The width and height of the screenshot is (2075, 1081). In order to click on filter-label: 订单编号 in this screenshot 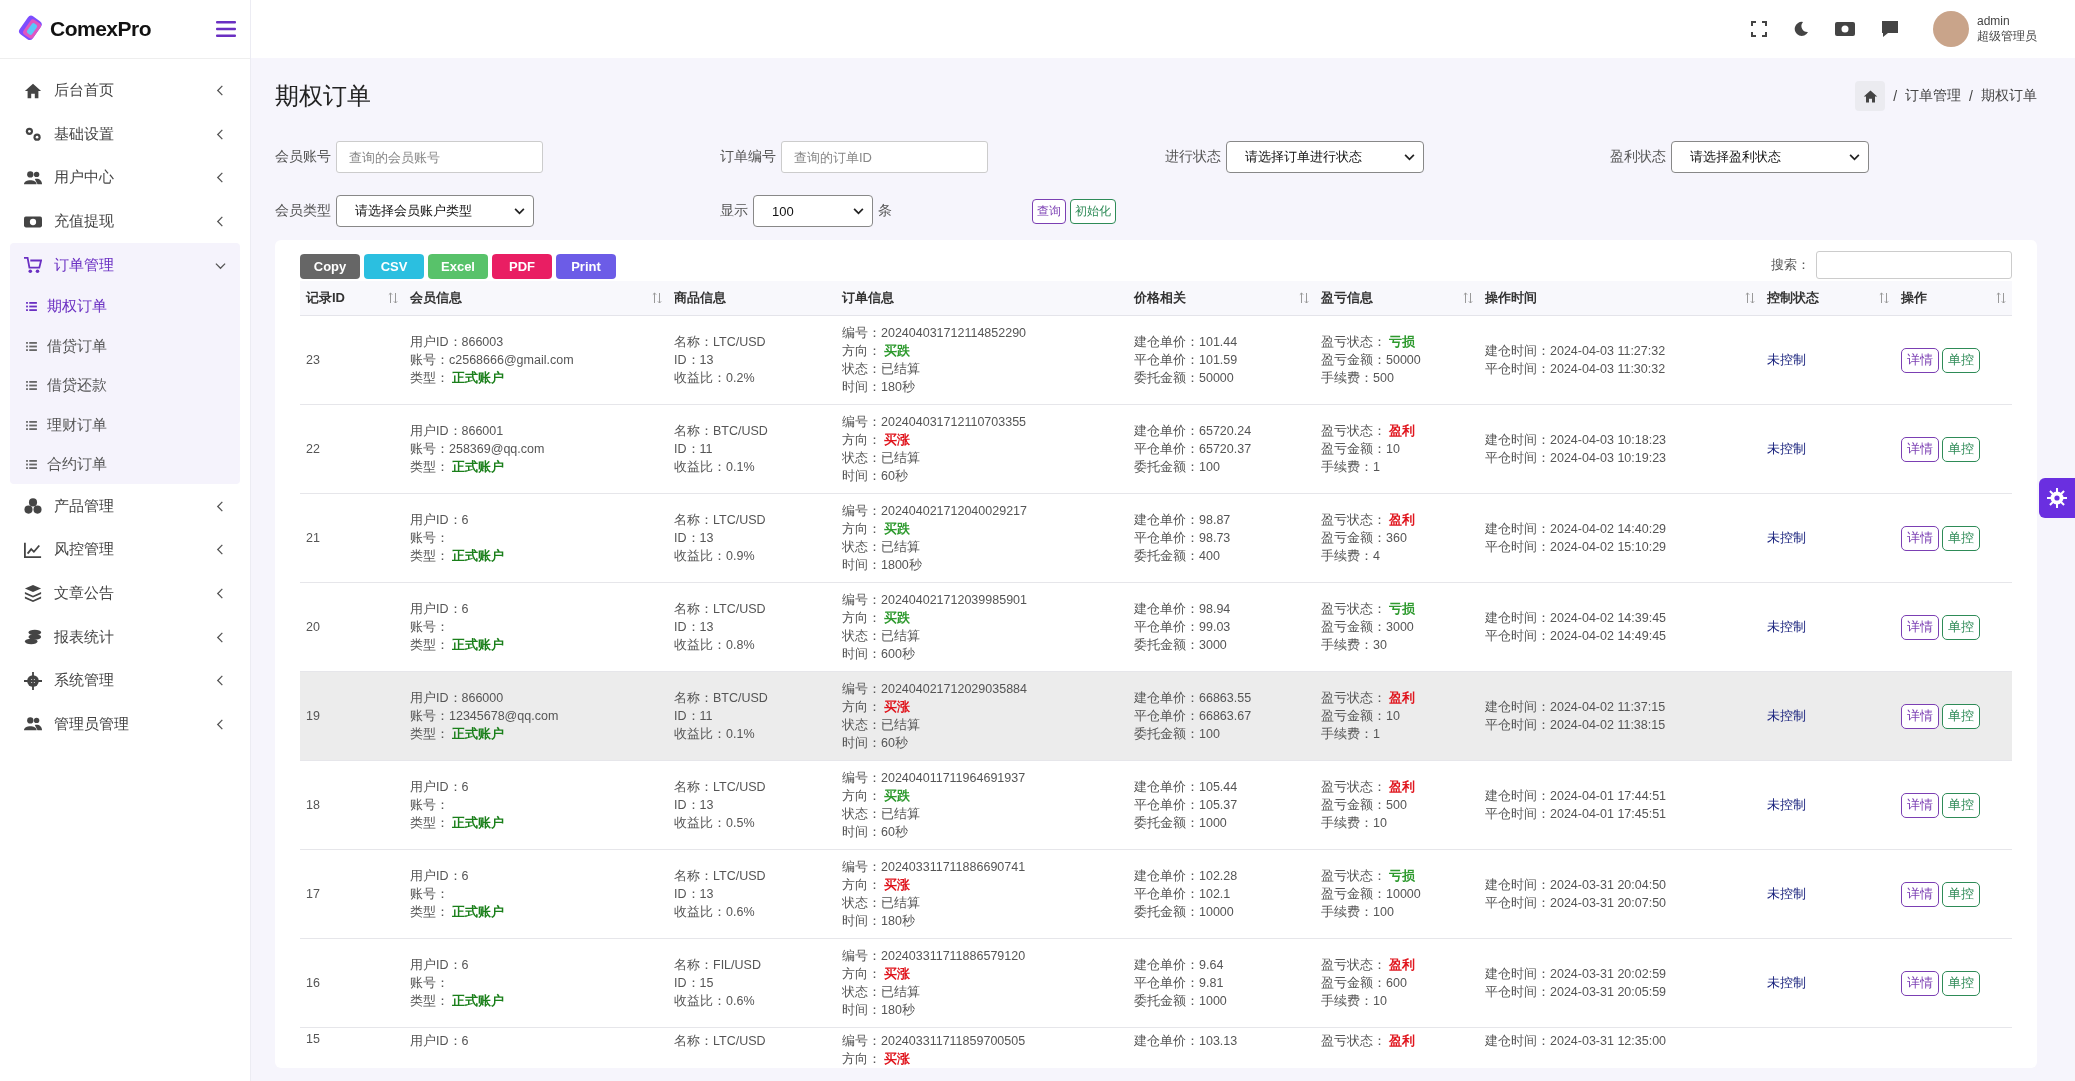, I will do `click(748, 157)`.